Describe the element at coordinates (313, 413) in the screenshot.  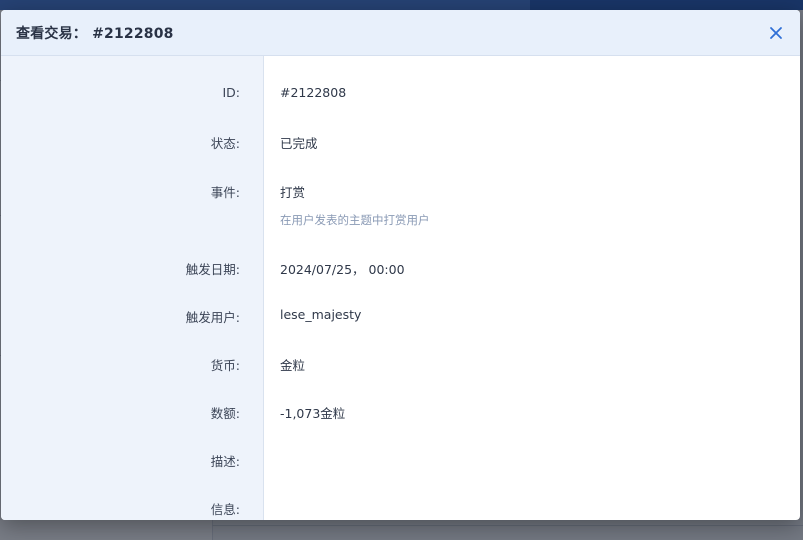
I see `amount-value: -1,073金粒` at that location.